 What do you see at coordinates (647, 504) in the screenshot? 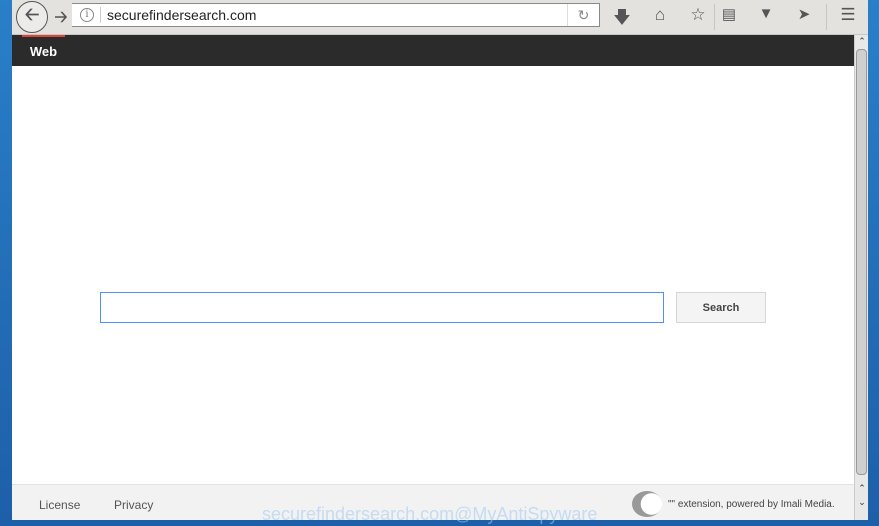
I see `imali-logo-icon` at bounding box center [647, 504].